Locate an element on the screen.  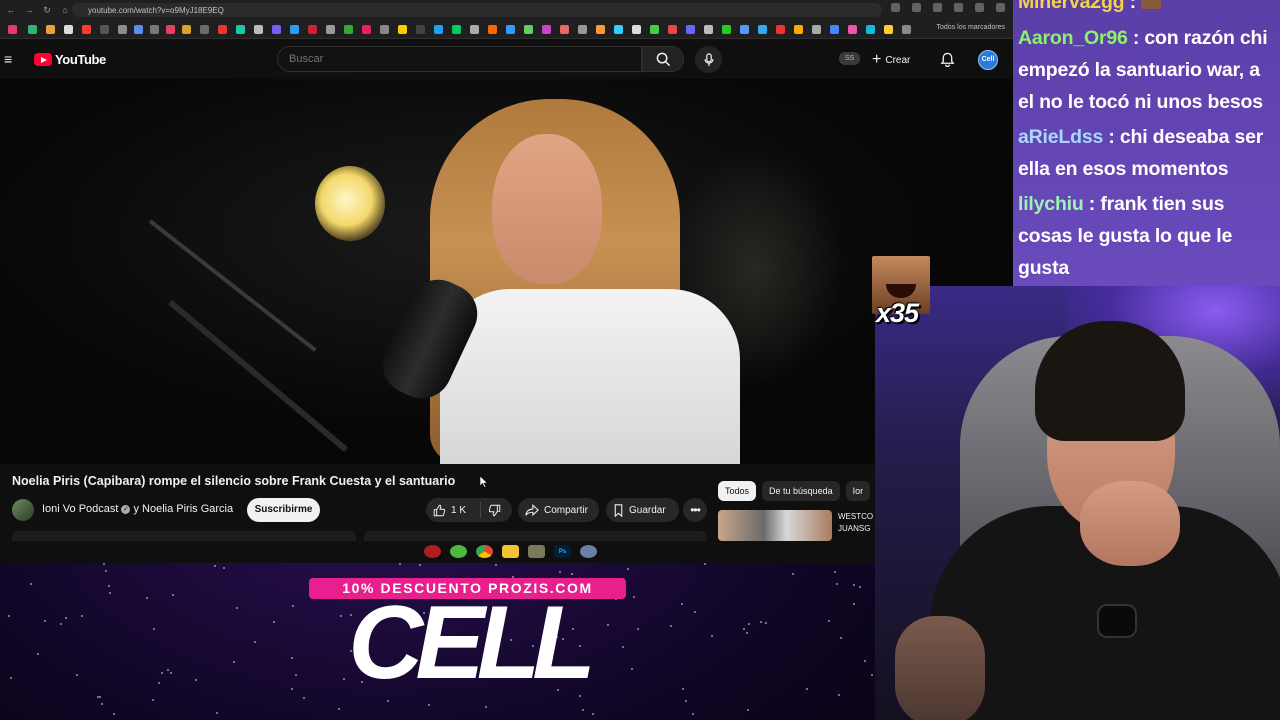
all-bookmarks-link: Todos los marcadores is located at coordinates (971, 27).